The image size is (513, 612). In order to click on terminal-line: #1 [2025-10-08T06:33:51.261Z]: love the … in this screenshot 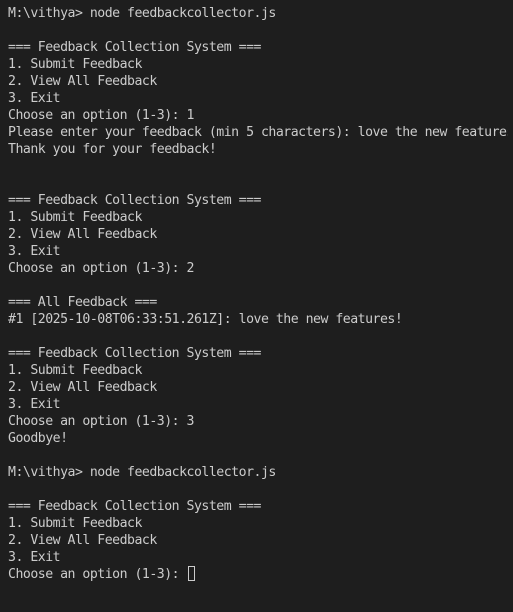, I will do `click(205, 319)`.